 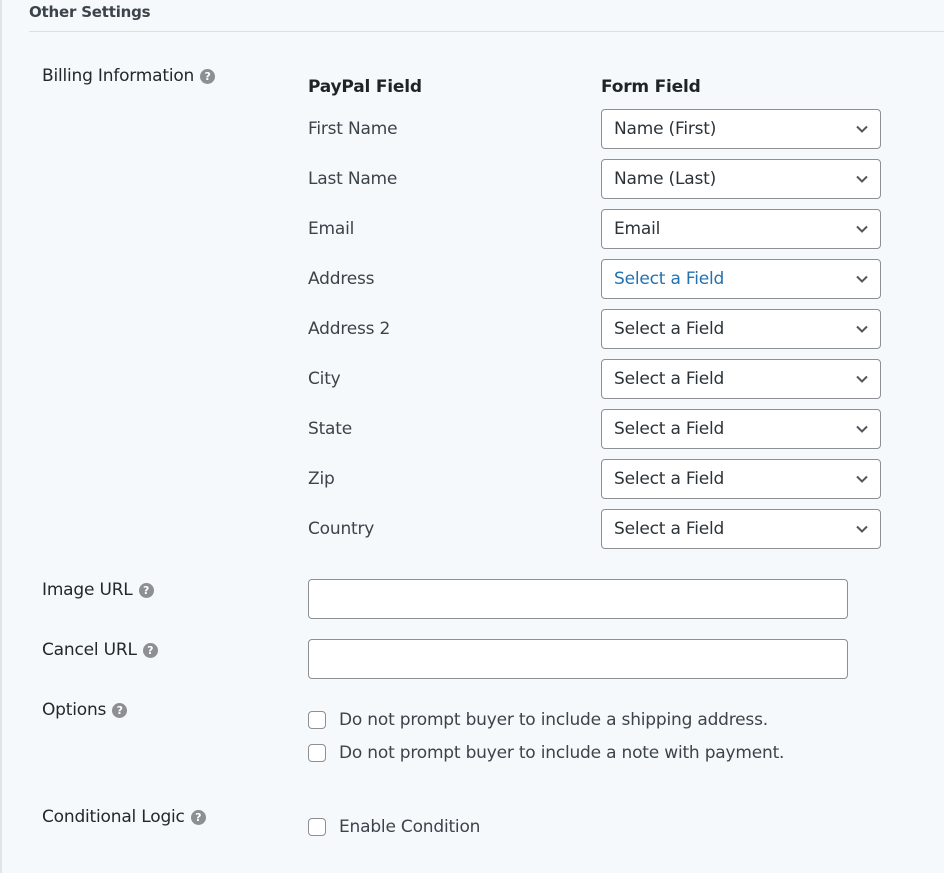 What do you see at coordinates (353, 129) in the screenshot?
I see `paypal-field-label: First Name` at bounding box center [353, 129].